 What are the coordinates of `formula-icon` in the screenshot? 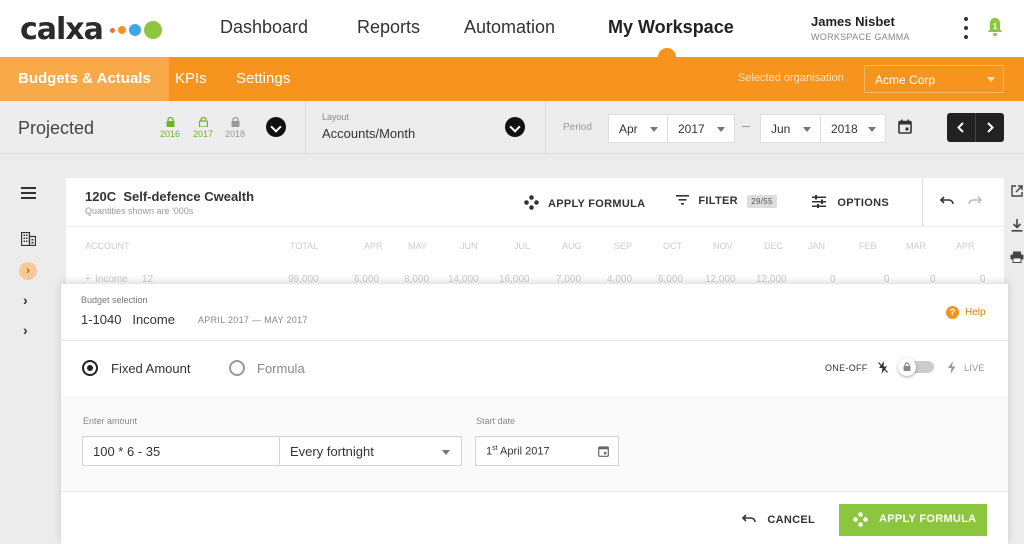 It's located at (531, 202).